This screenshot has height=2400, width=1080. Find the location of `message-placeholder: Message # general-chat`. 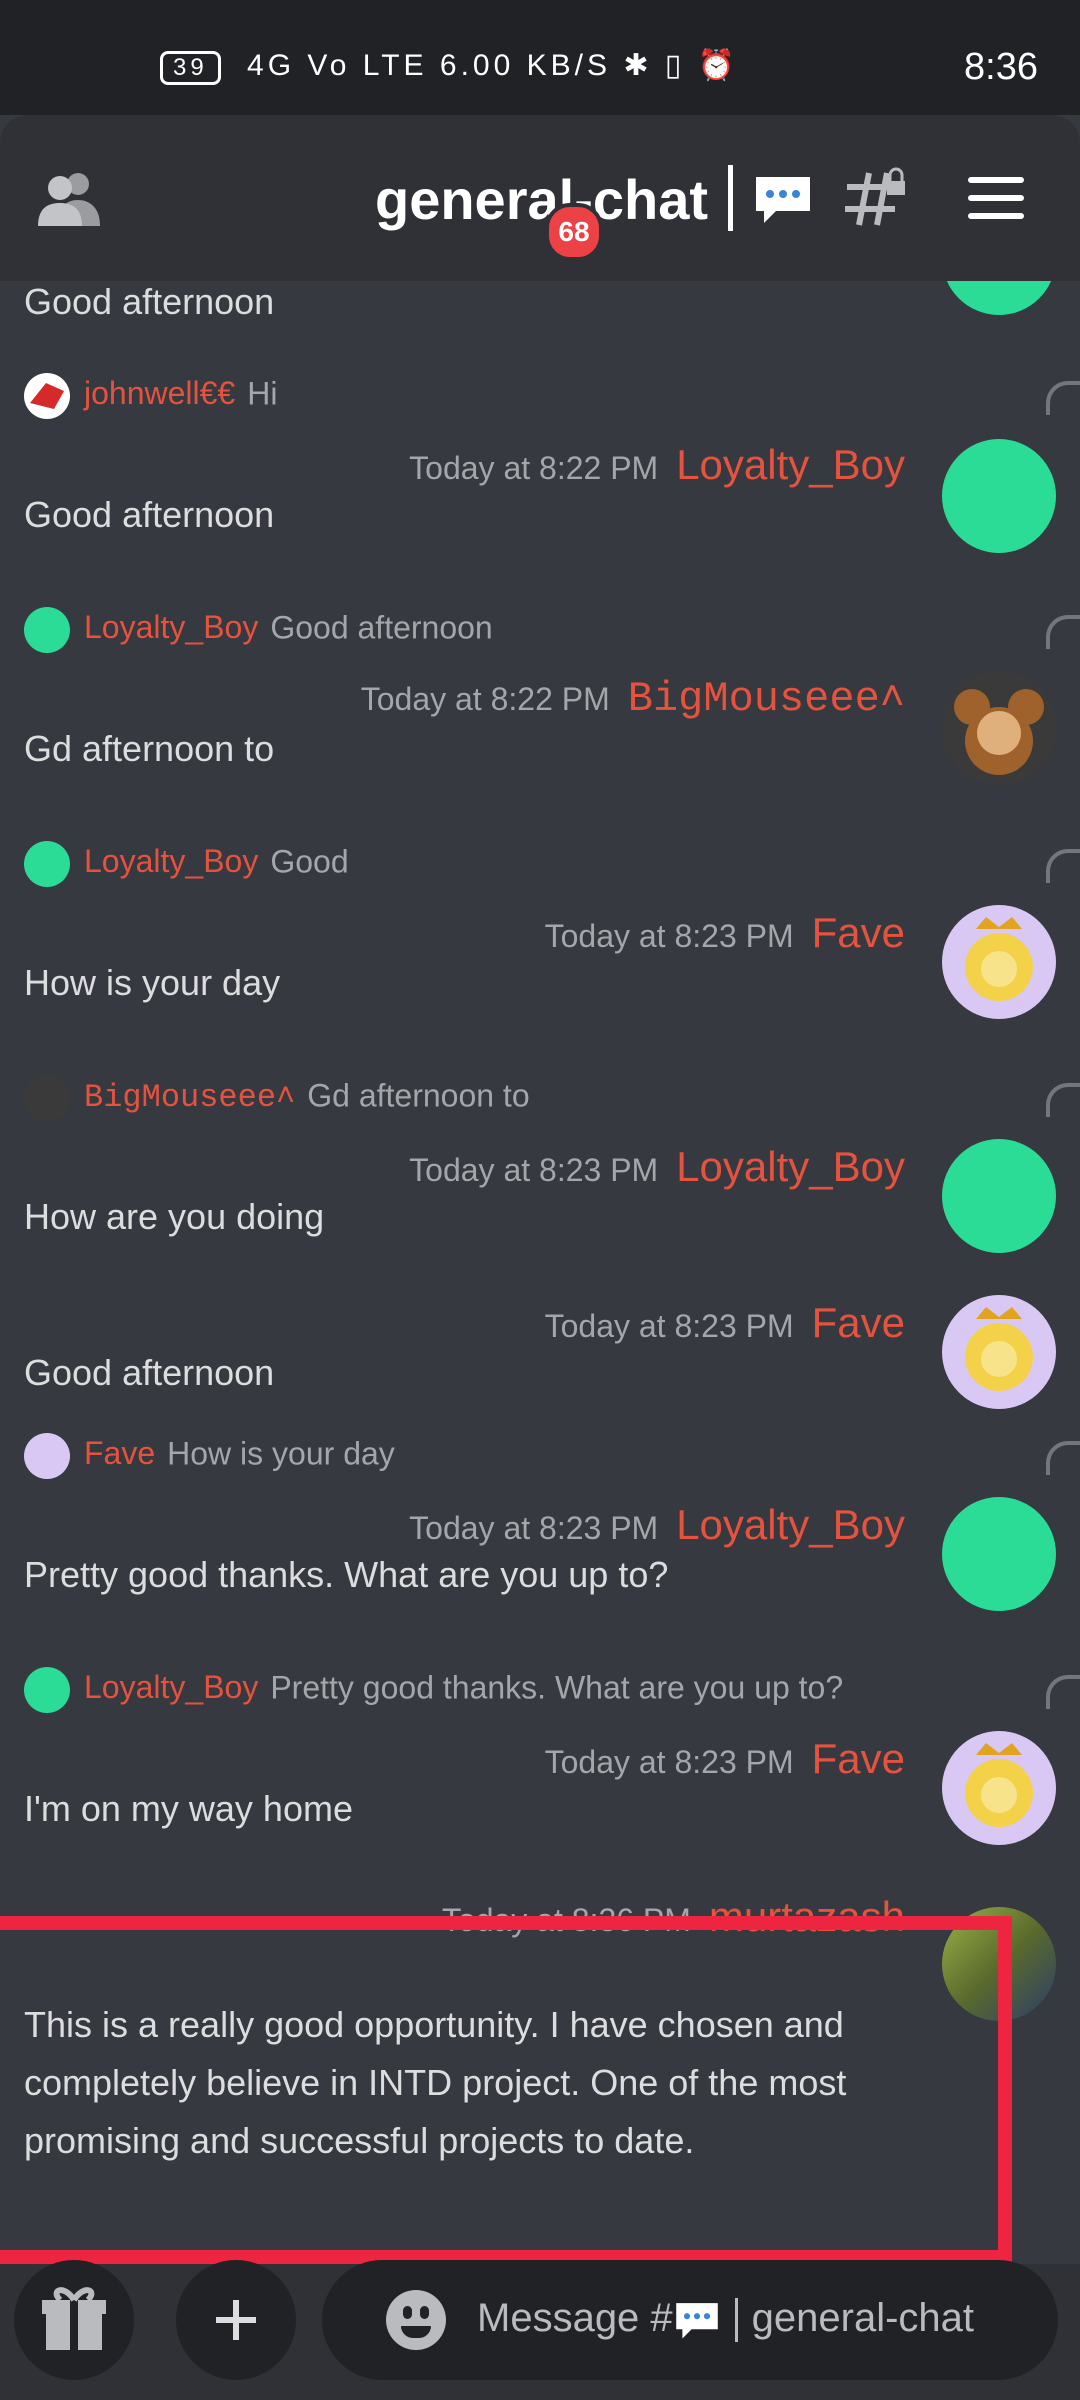

message-placeholder: Message # general-chat is located at coordinates (726, 2319).